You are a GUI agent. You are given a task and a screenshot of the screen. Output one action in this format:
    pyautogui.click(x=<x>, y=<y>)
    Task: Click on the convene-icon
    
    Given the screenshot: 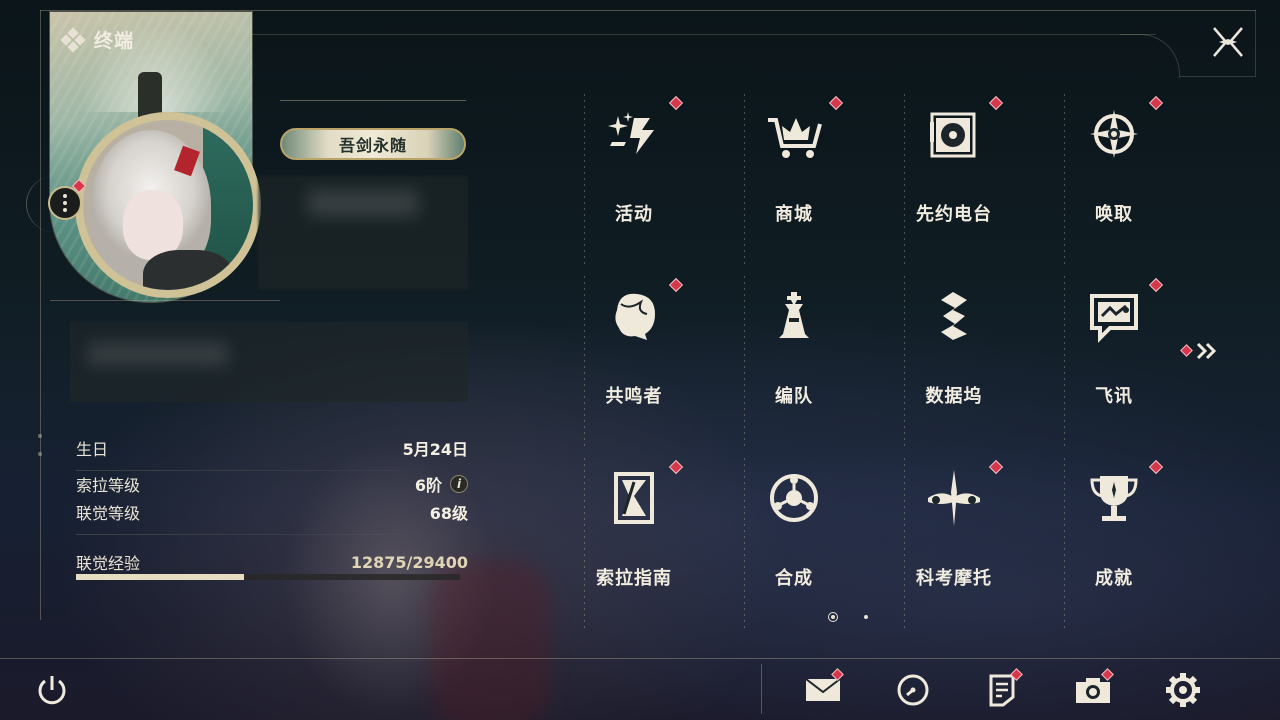 What is the action you would take?
    pyautogui.click(x=1114, y=134)
    